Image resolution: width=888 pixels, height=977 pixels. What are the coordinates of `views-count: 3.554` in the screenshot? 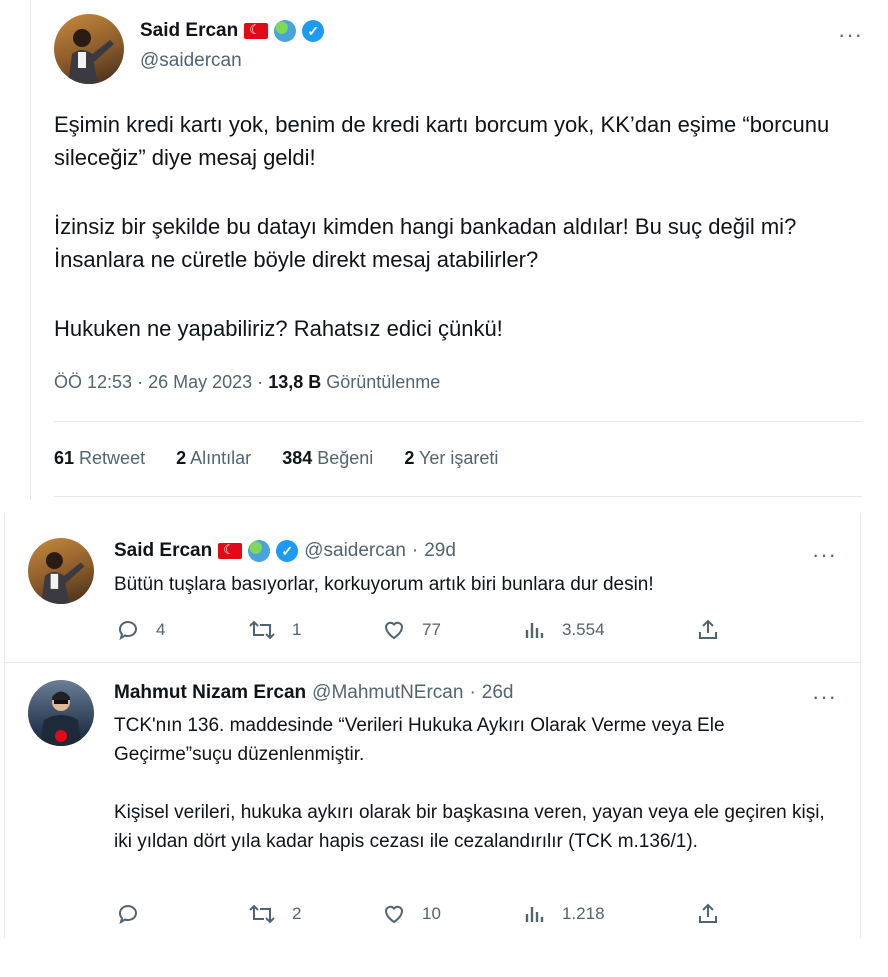 It's located at (583, 629).